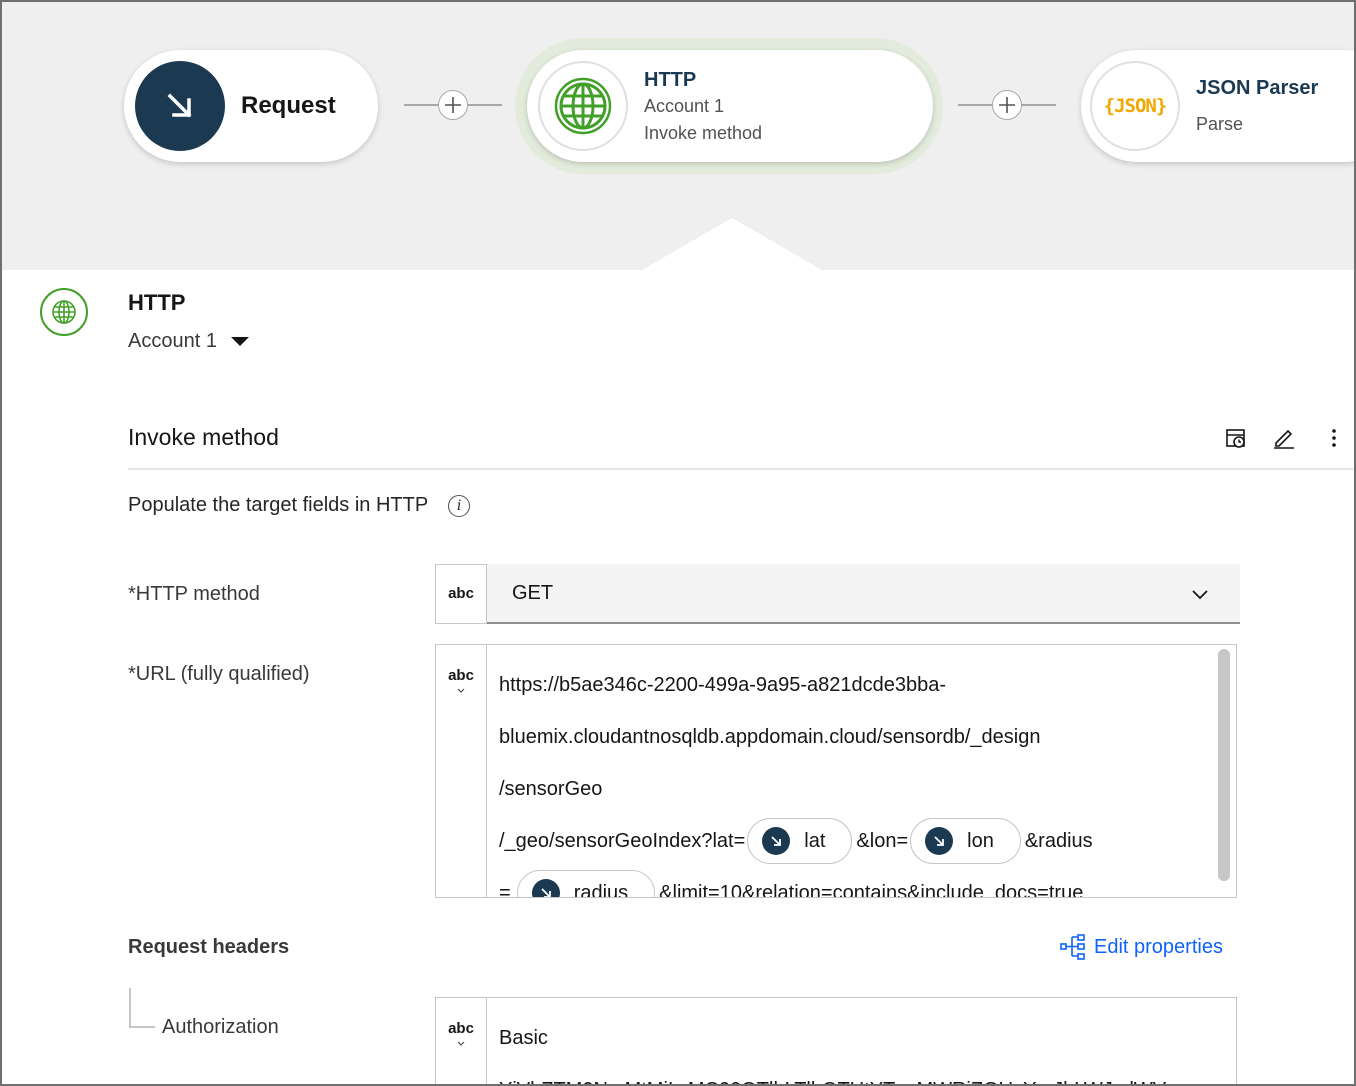 Image resolution: width=1356 pixels, height=1086 pixels. I want to click on account-dropdown: Account 1, so click(188, 341).